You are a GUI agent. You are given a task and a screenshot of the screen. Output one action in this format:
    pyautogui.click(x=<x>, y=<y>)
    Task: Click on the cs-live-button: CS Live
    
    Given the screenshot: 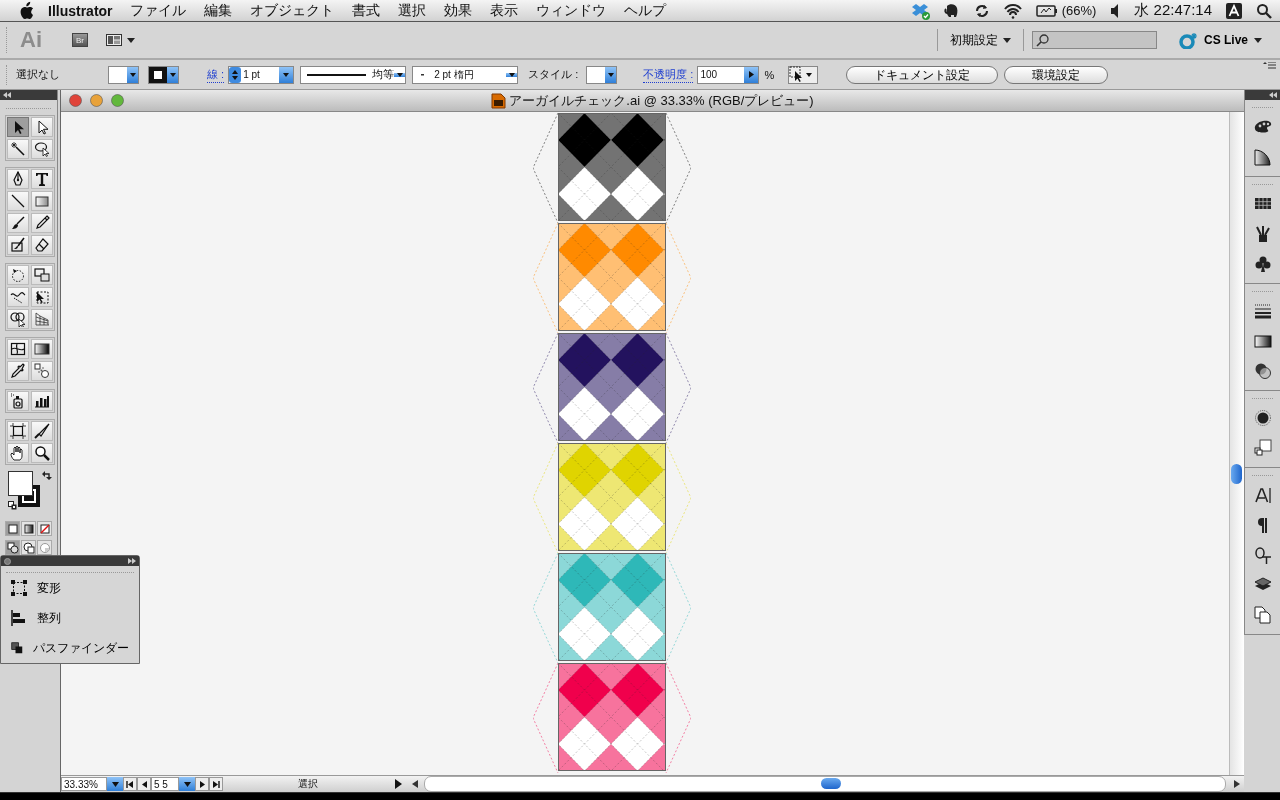 What is the action you would take?
    pyautogui.click(x=1220, y=40)
    